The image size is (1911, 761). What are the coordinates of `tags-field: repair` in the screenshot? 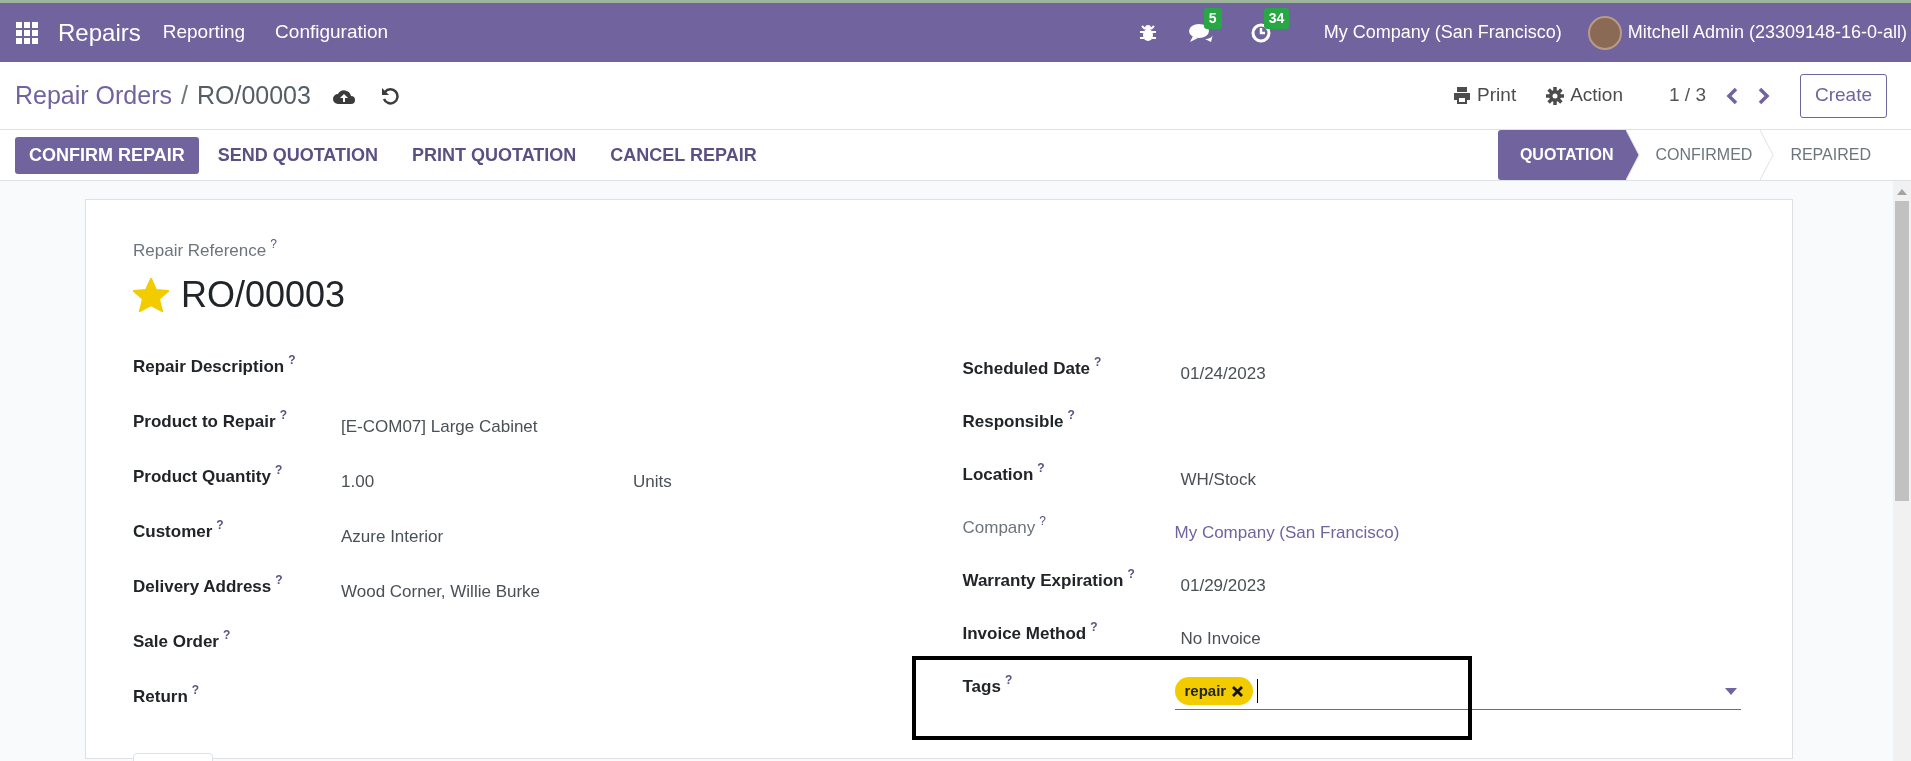 It's located at (1457, 691).